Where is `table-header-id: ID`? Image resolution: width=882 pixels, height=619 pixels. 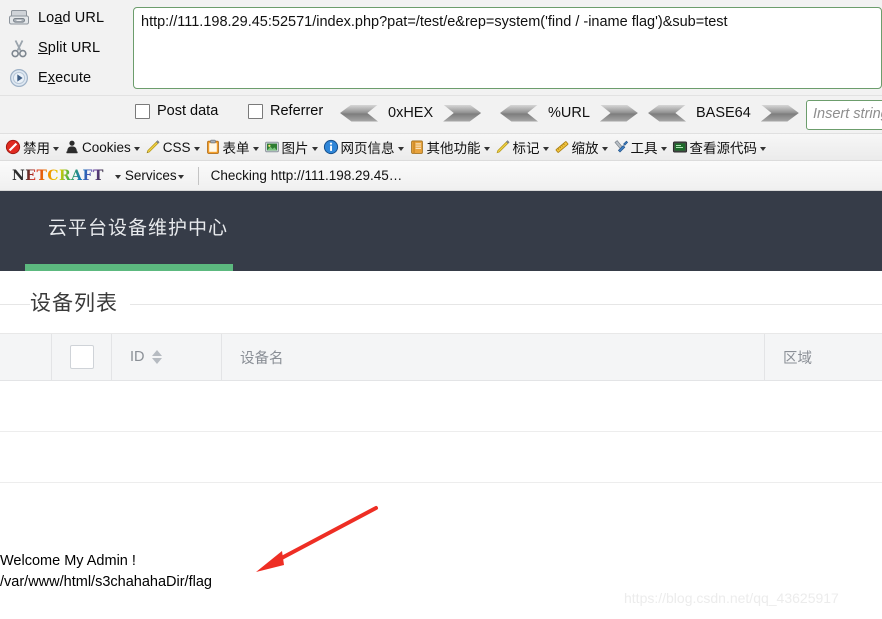 table-header-id: ID is located at coordinates (167, 357).